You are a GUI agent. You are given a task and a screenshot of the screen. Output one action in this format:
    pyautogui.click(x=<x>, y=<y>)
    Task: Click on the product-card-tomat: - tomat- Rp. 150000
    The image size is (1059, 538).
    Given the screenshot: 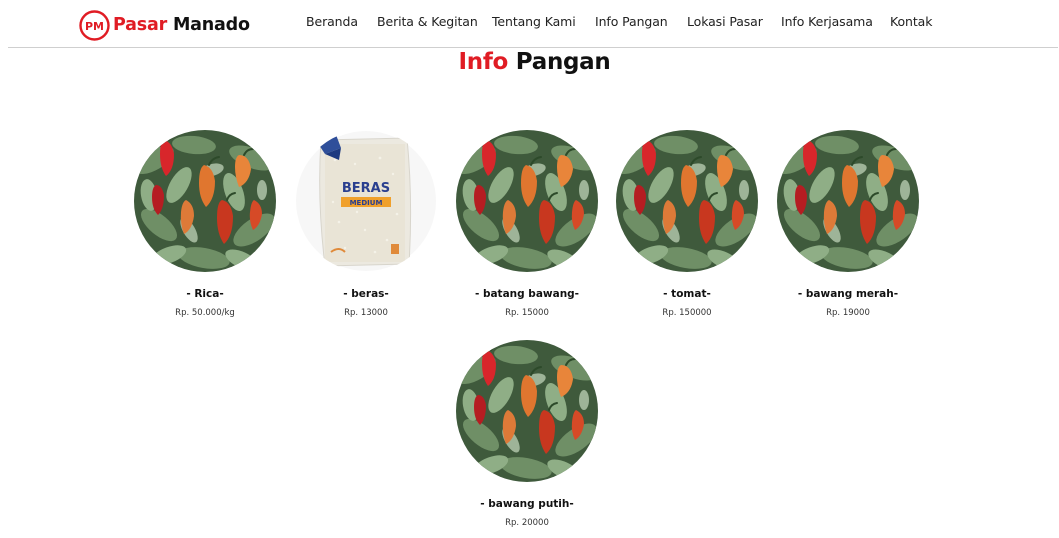 What is the action you would take?
    pyautogui.click(x=687, y=224)
    